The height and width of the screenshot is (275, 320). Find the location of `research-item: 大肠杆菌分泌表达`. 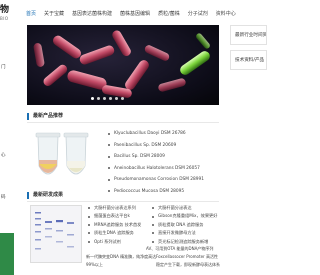

research-item: 大肠杆菌分泌表达 is located at coordinates (184, 208).